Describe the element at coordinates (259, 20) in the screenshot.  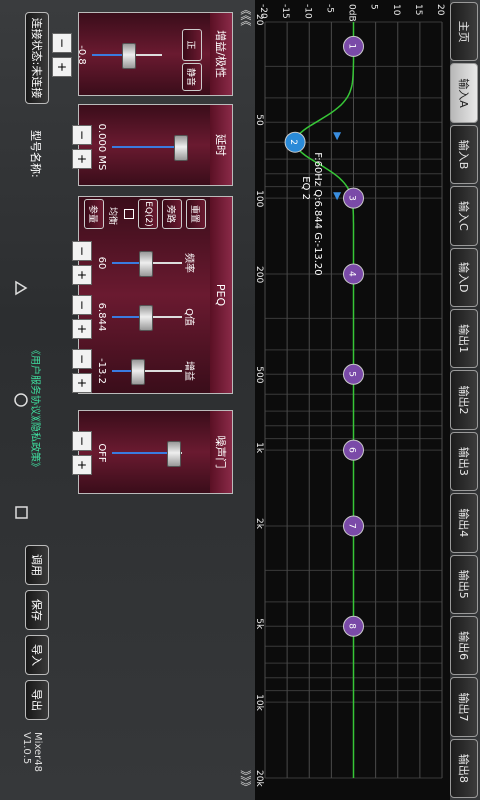
I see `x-tick-label: 20` at that location.